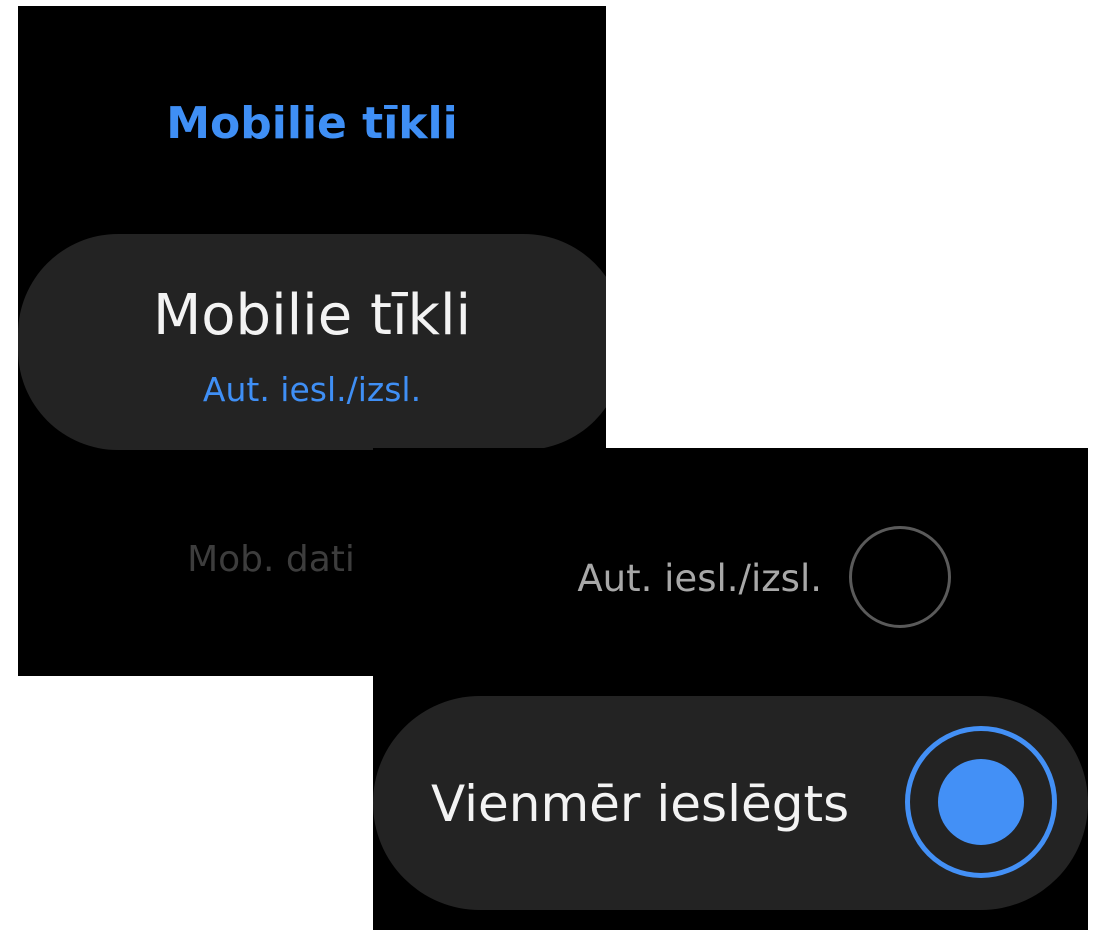 This screenshot has height=930, width=1099. Describe the element at coordinates (312, 315) in the screenshot. I see `menu-item-title: Mobilie tīkli` at that location.